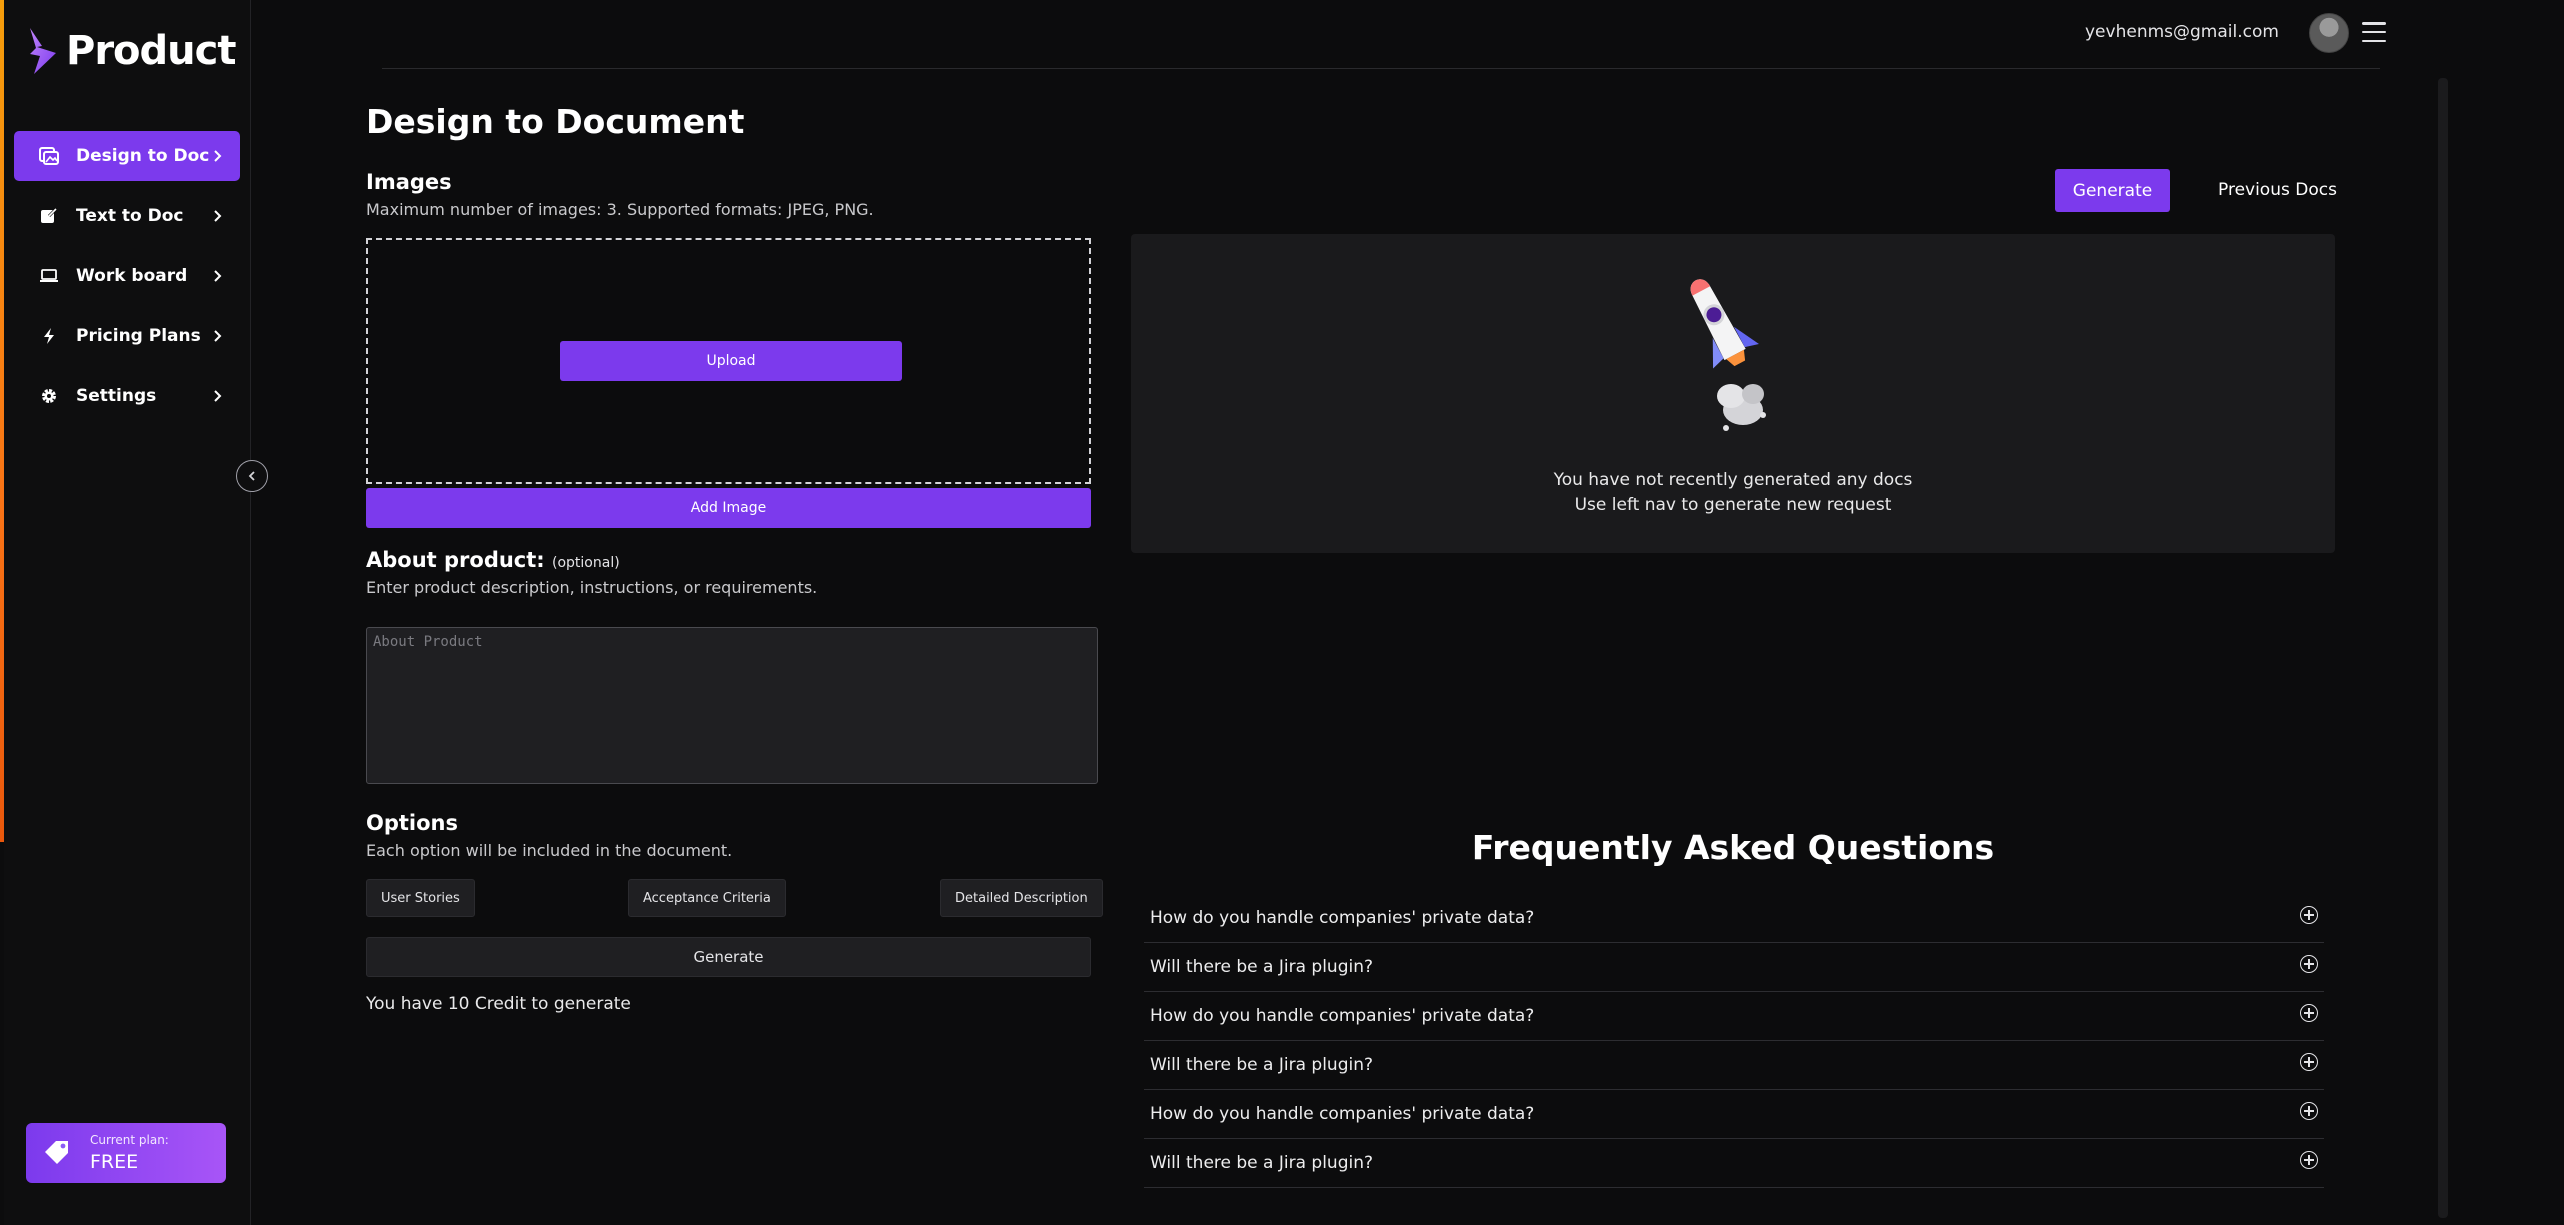 This screenshot has width=2564, height=1225. Describe the element at coordinates (1733, 480) in the screenshot. I see `empty-state-line-1: You have not recently generated any docs` at that location.